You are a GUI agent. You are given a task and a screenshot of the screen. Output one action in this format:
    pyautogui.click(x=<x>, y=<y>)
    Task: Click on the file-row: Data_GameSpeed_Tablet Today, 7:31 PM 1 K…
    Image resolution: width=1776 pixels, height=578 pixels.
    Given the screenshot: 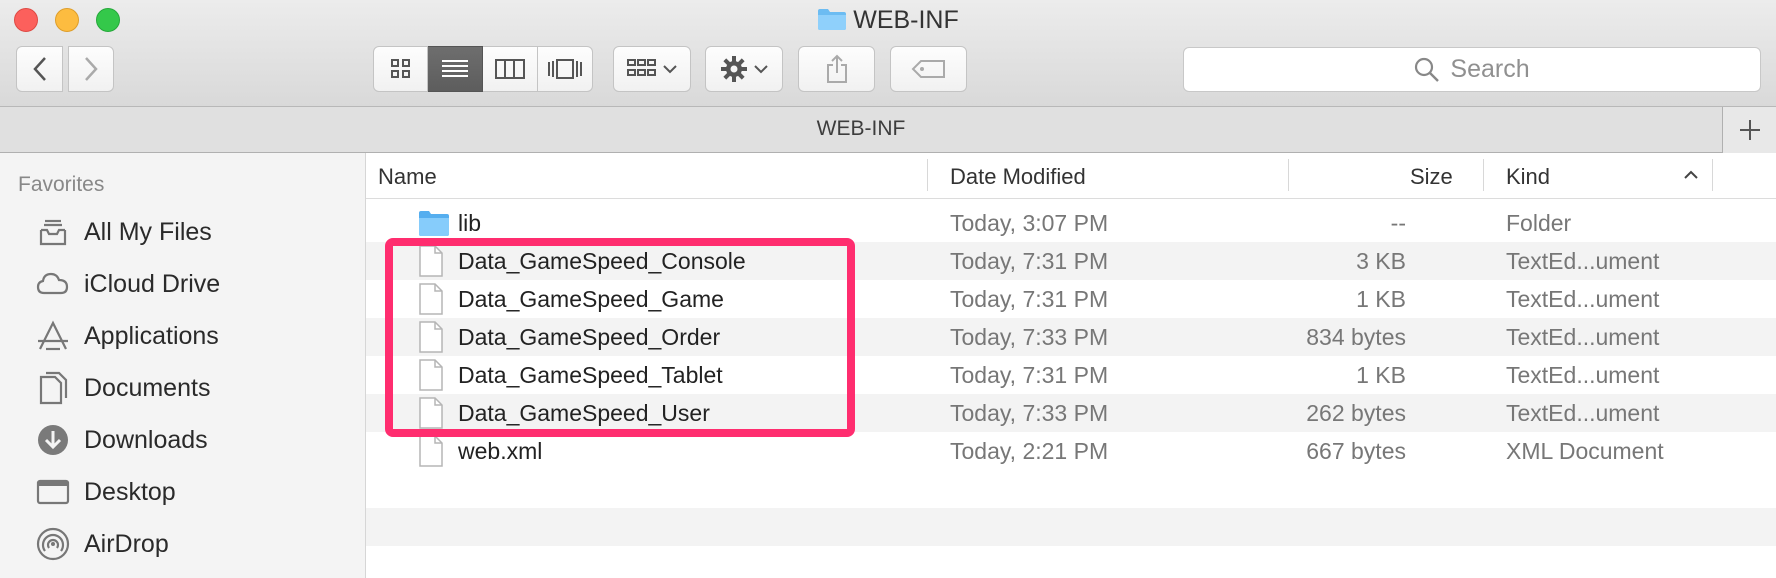 What is the action you would take?
    pyautogui.click(x=1071, y=375)
    